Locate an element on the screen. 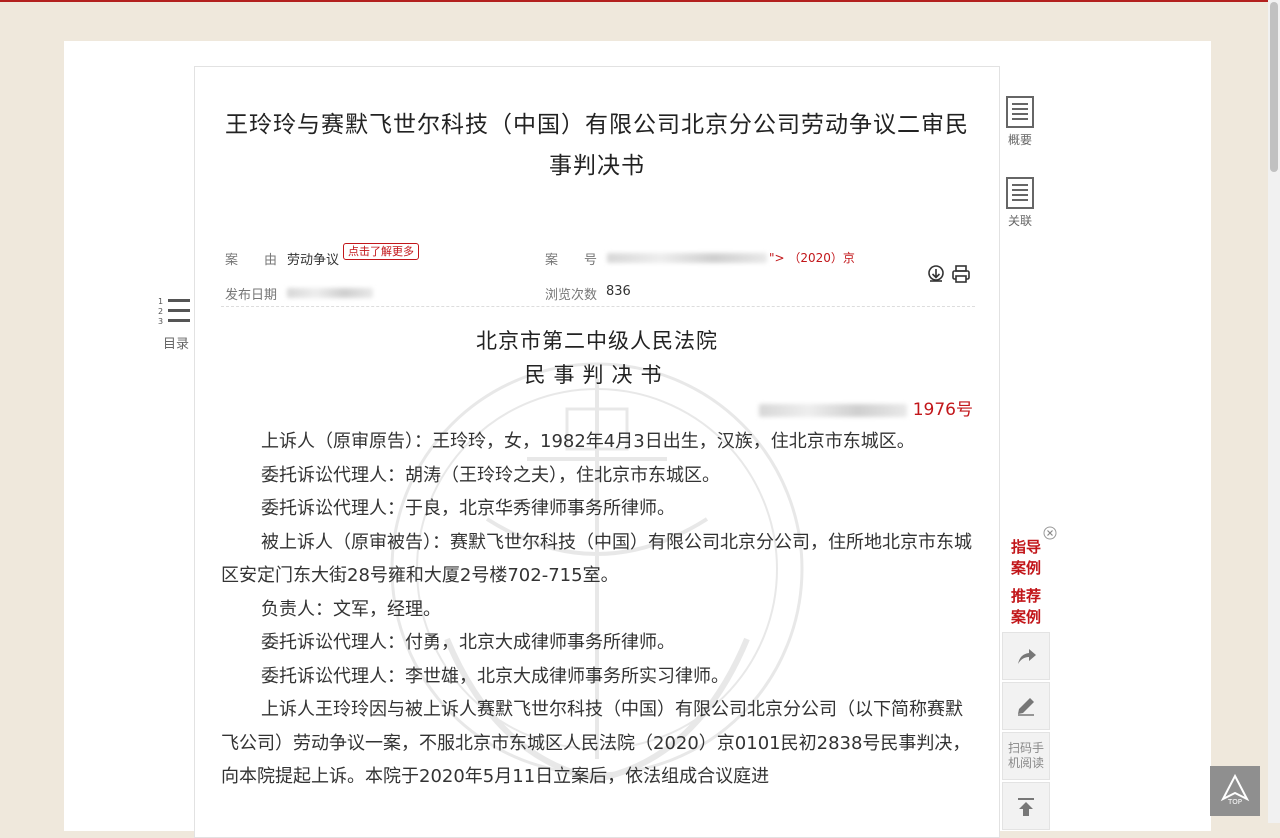  guiding-cases-line2: 案例 is located at coordinates (1025, 568).